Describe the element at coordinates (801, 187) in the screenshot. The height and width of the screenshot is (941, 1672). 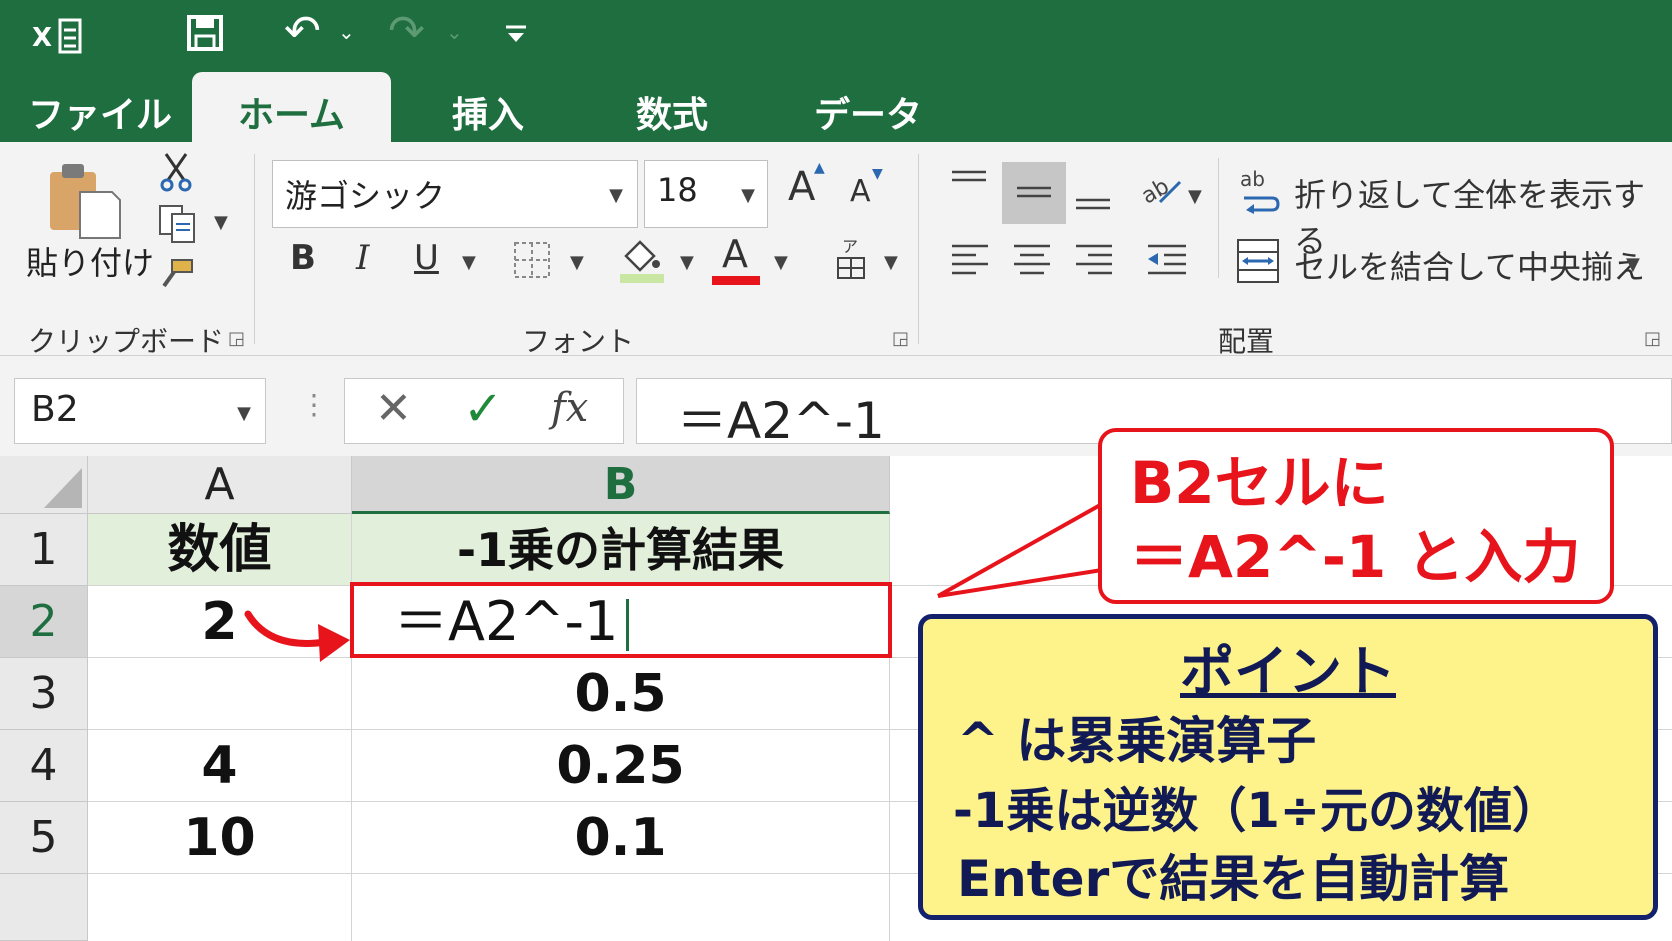
I see `increase-font-size-button: A` at that location.